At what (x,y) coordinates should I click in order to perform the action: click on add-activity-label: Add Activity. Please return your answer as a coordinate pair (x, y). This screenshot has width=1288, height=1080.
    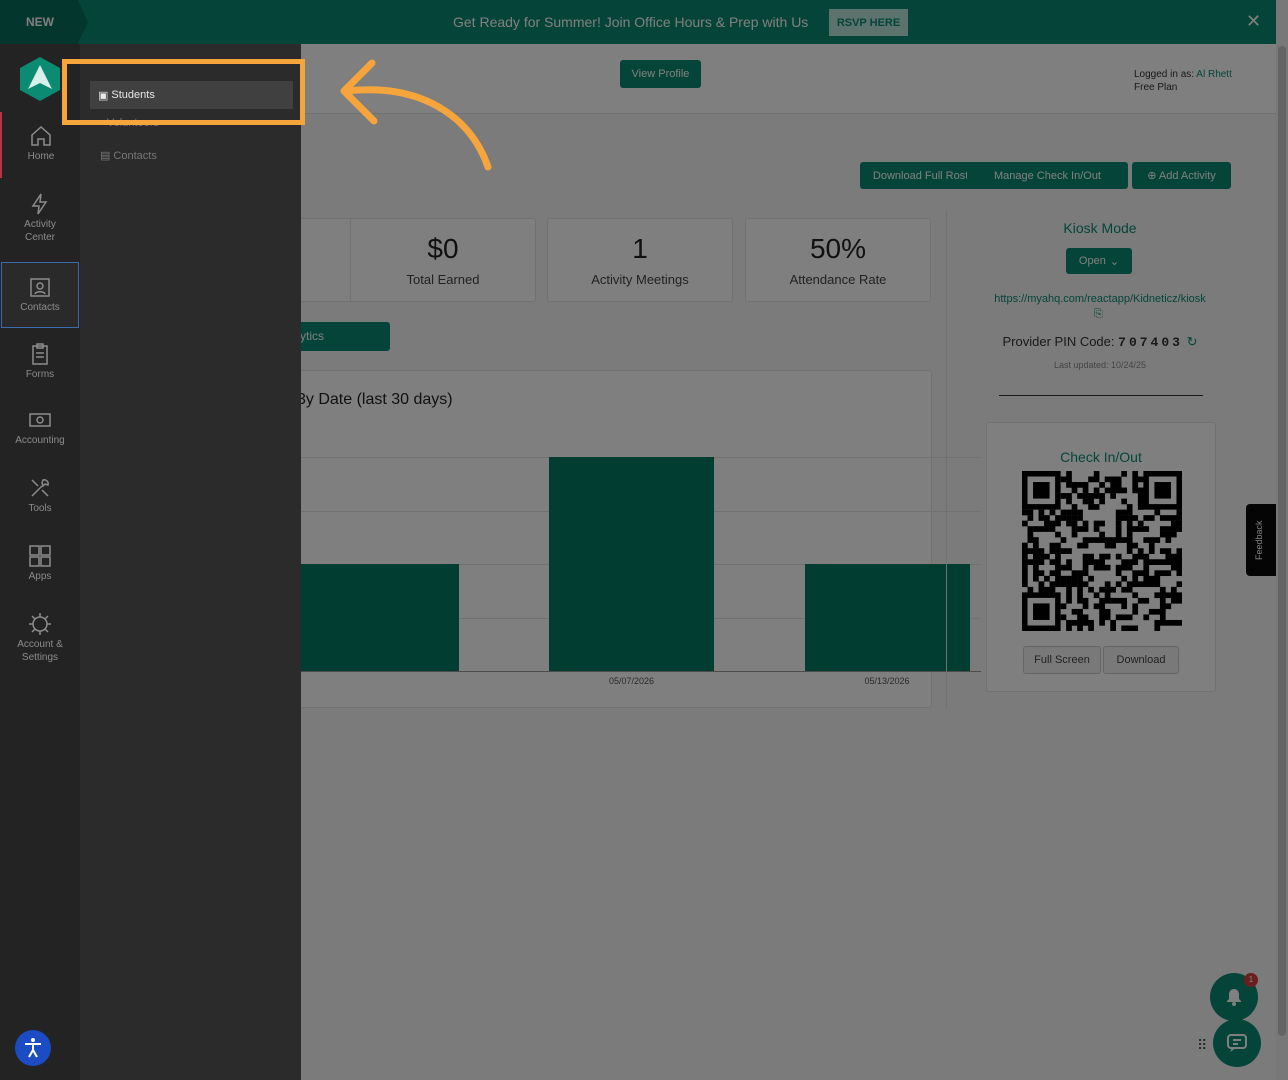
    Looking at the image, I should click on (1187, 176).